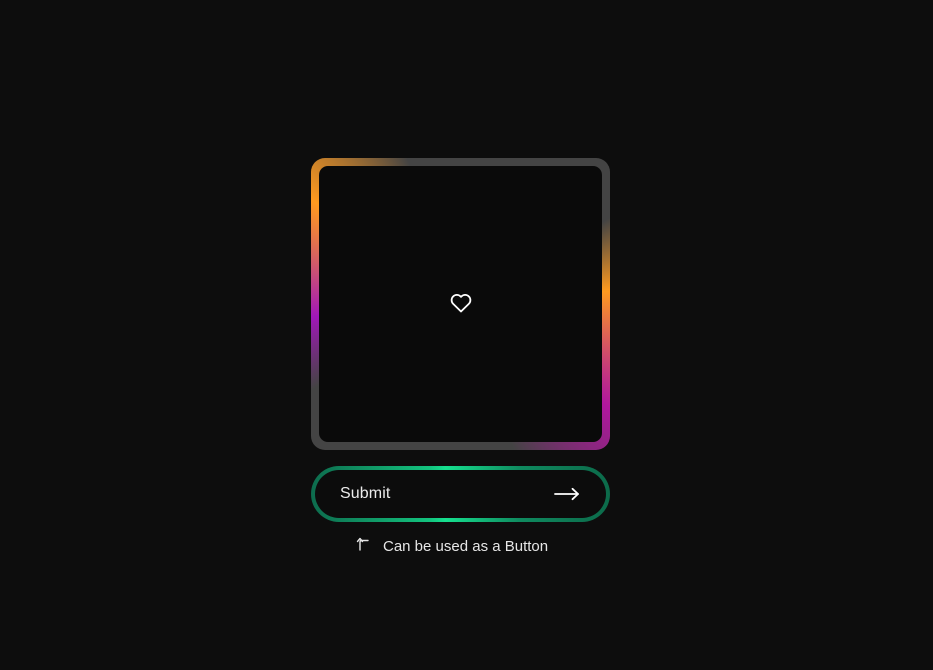 This screenshot has width=933, height=670. Describe the element at coordinates (566, 494) in the screenshot. I see `arrow-right-icon` at that location.